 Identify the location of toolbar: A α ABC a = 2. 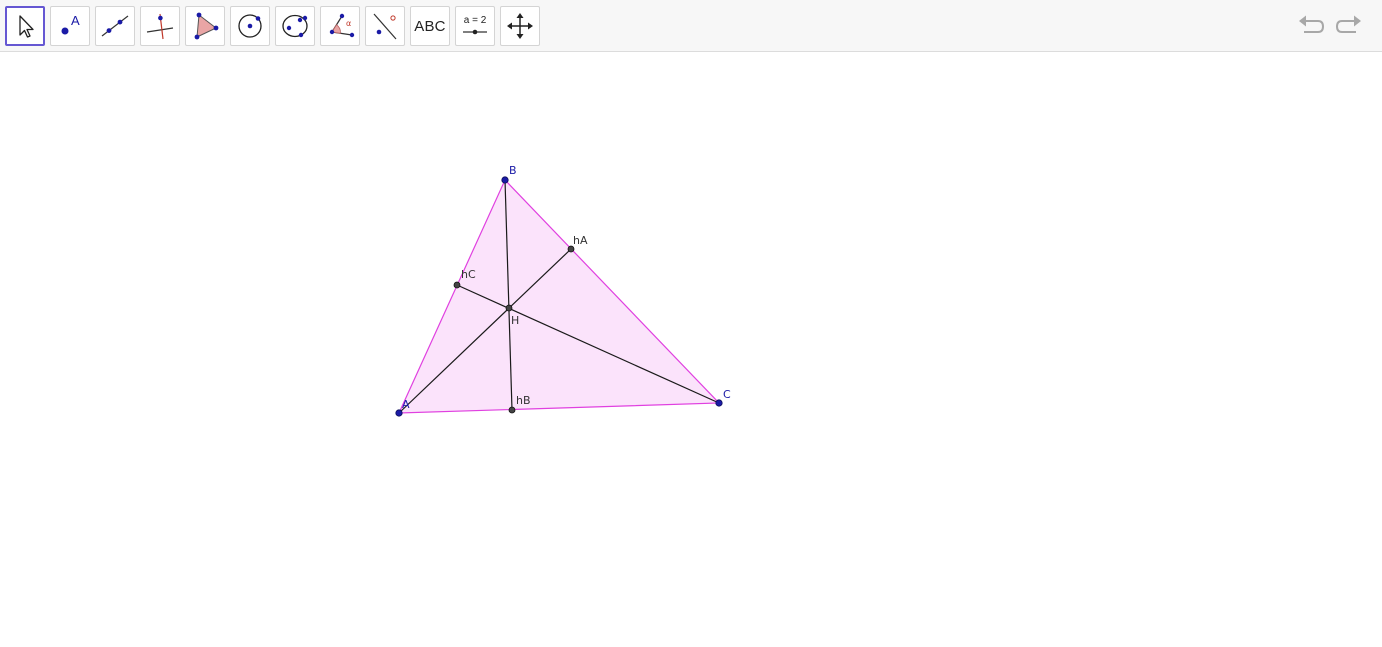
(691, 26).